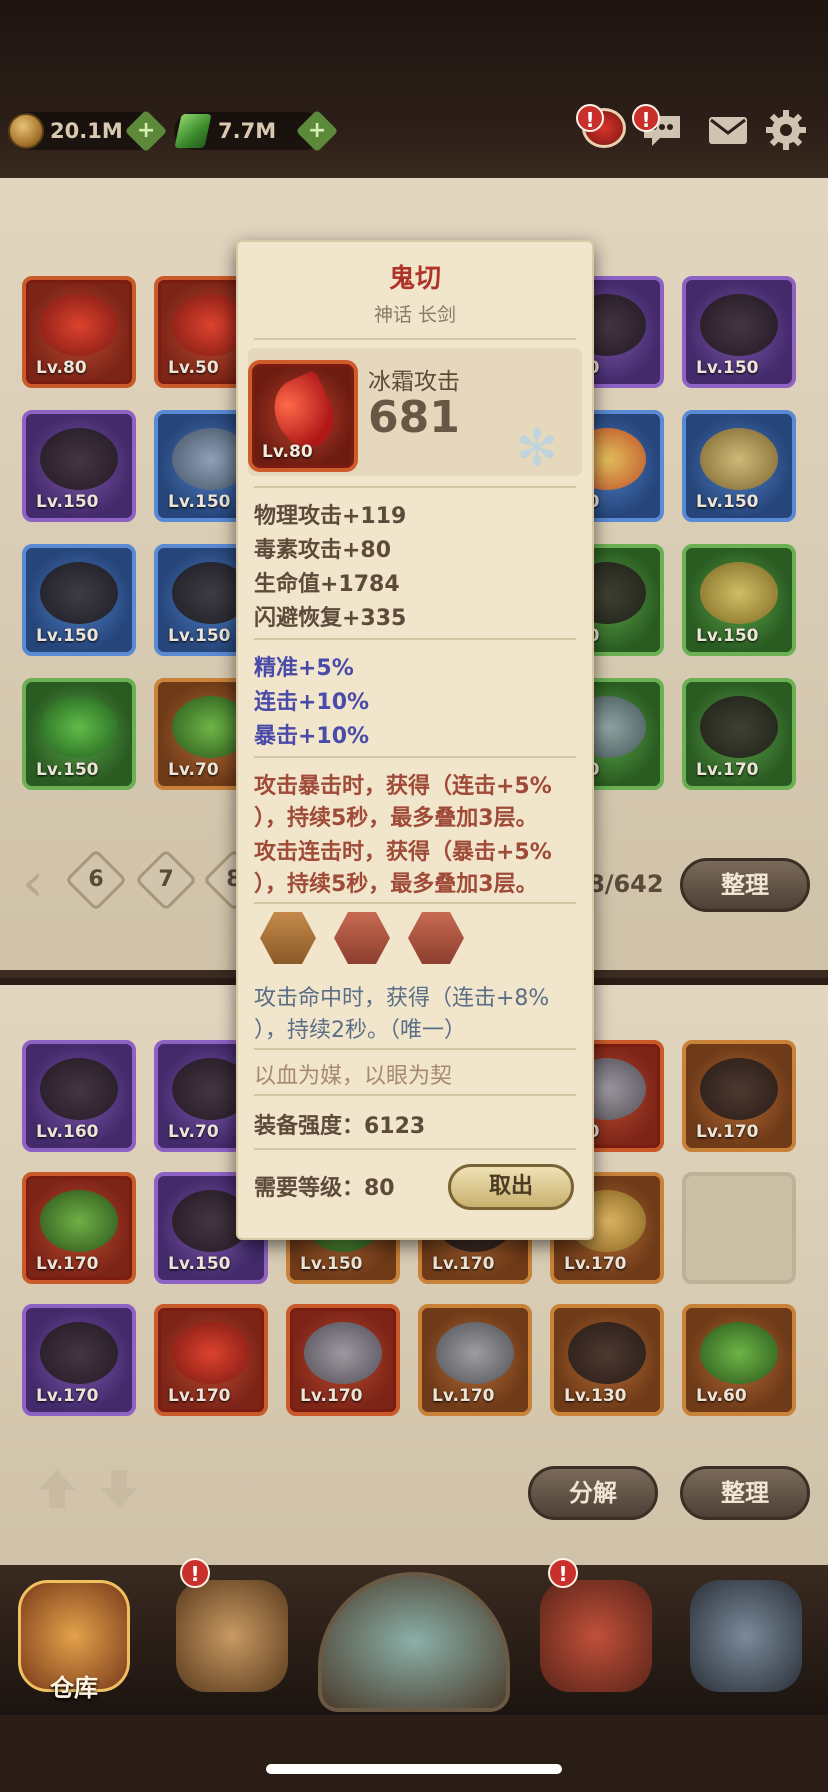  What do you see at coordinates (211, 1353) in the screenshot?
I see `red-blade-icon` at bounding box center [211, 1353].